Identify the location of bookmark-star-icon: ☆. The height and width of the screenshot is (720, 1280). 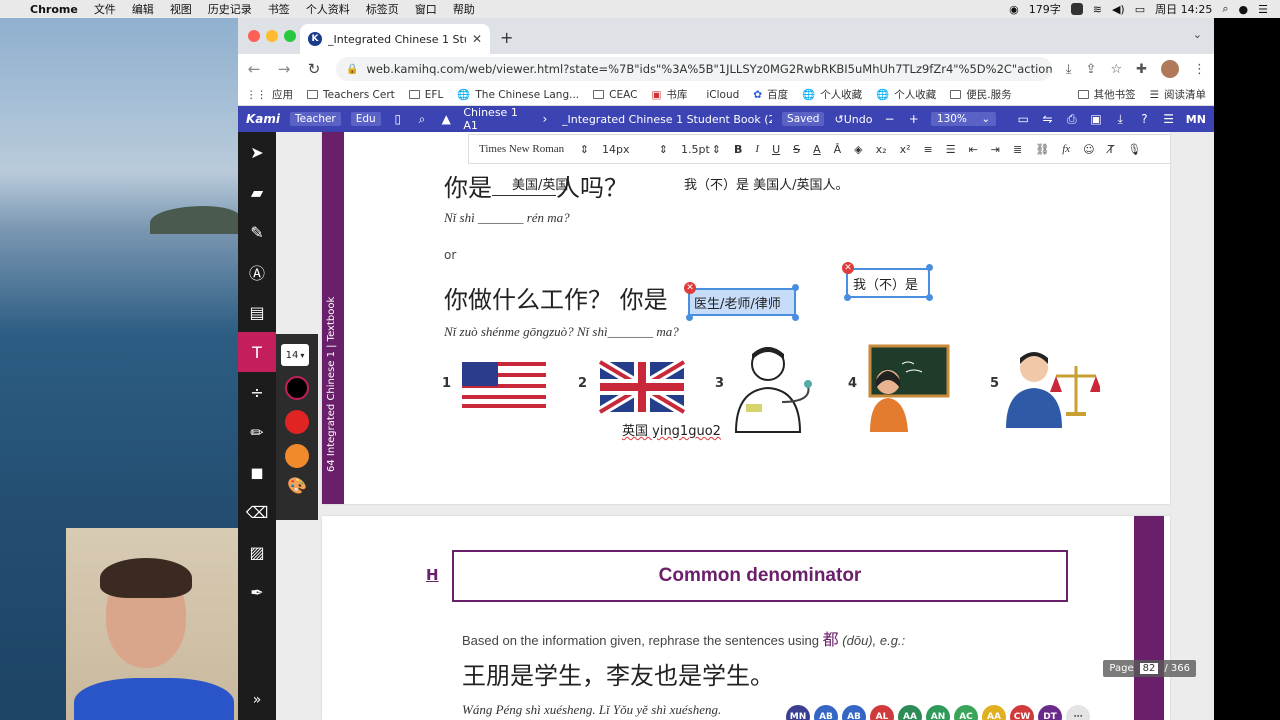
(1116, 69).